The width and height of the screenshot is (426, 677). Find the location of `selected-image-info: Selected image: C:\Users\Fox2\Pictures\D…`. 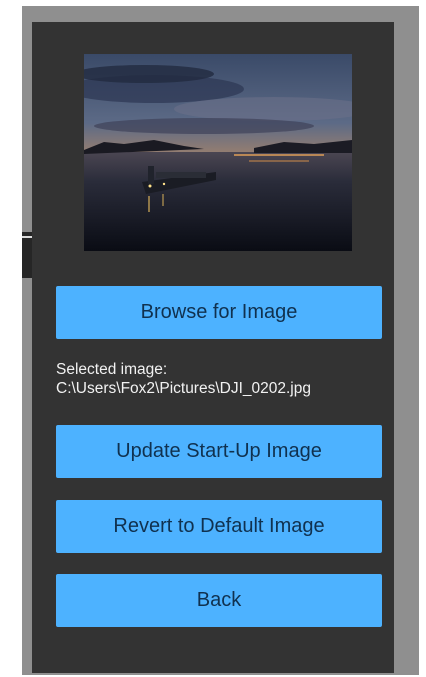

selected-image-info: Selected image: C:\Users\Fox2\Pictures\D… is located at coordinates (226, 379).